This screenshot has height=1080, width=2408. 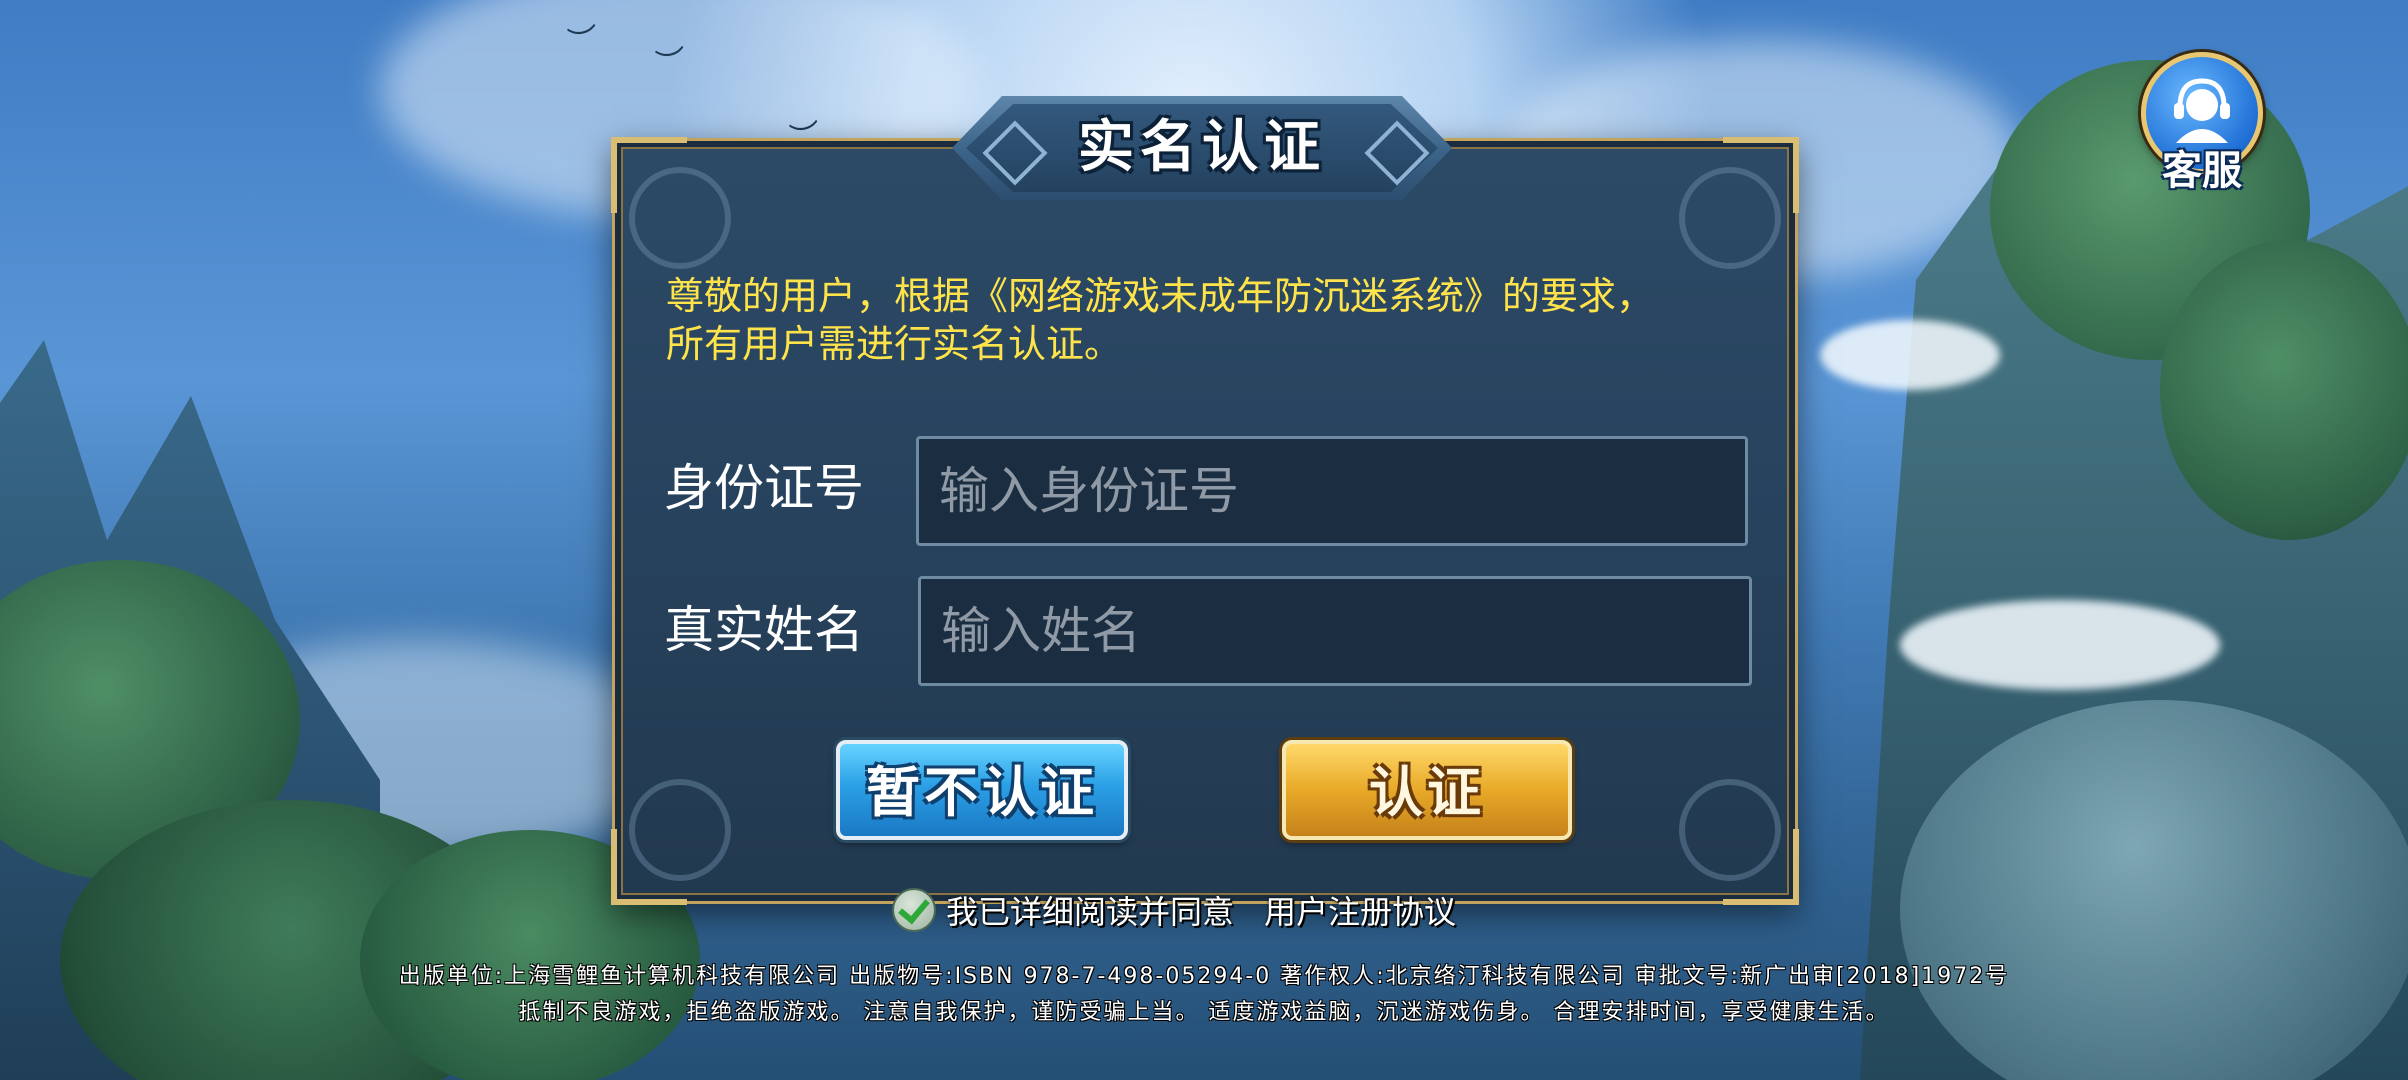 I want to click on real-name-label: 真实姓名, so click(x=764, y=630).